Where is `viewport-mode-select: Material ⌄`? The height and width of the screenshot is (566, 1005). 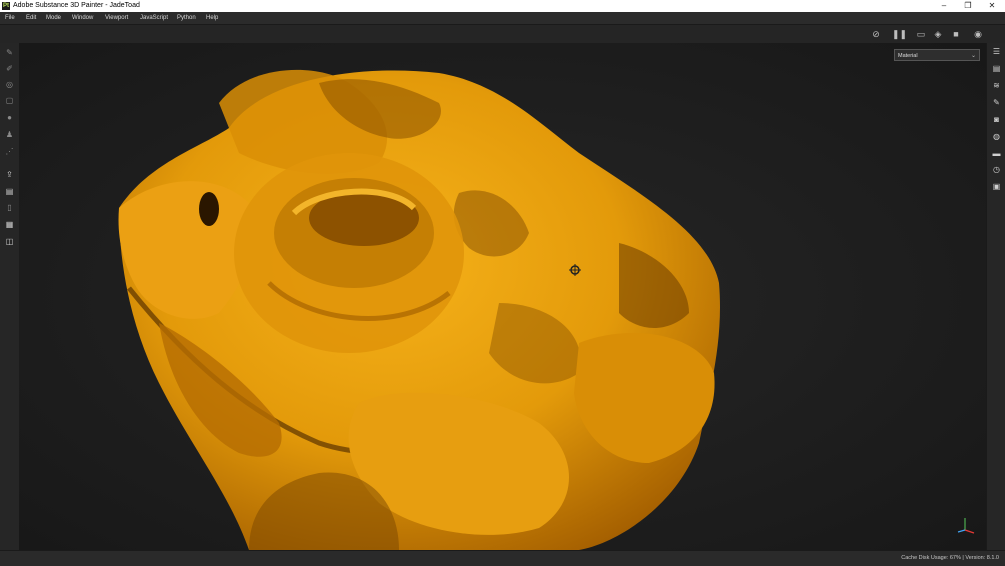
viewport-mode-select: Material ⌄ is located at coordinates (937, 55).